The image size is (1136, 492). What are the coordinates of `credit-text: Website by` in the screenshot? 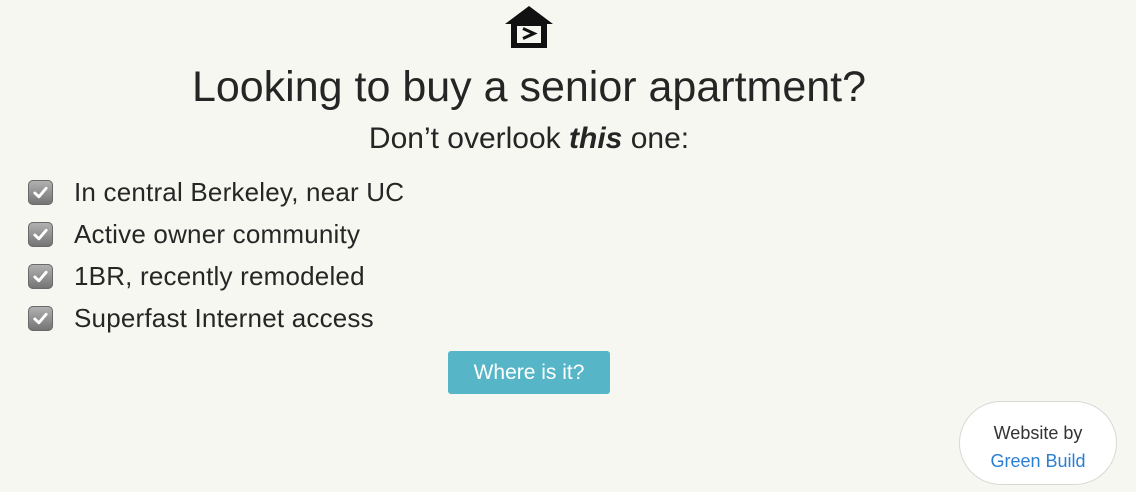 It's located at (1038, 433).